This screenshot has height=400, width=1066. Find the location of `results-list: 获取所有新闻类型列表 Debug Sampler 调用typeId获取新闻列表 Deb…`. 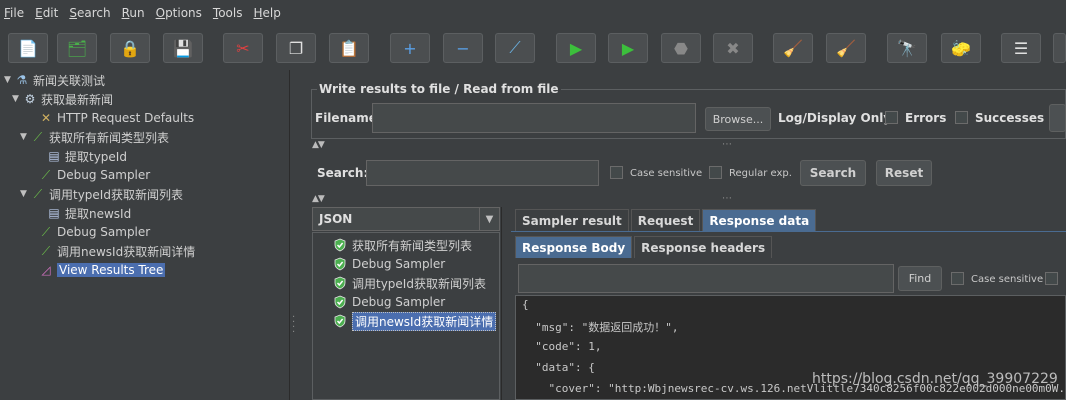

results-list: 获取所有新闻类型列表 Debug Sampler 调用typeId获取新闻列表 Deb… is located at coordinates (406, 316).